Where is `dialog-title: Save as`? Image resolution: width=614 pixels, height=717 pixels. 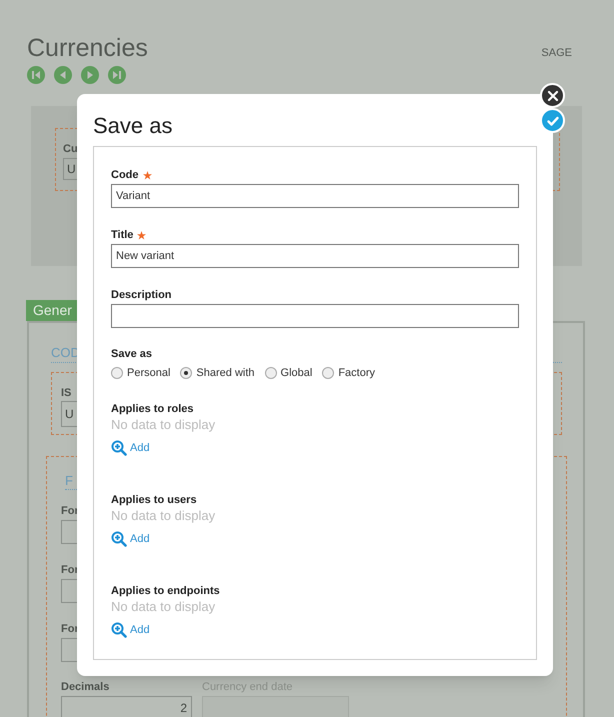
dialog-title: Save as is located at coordinates (133, 126).